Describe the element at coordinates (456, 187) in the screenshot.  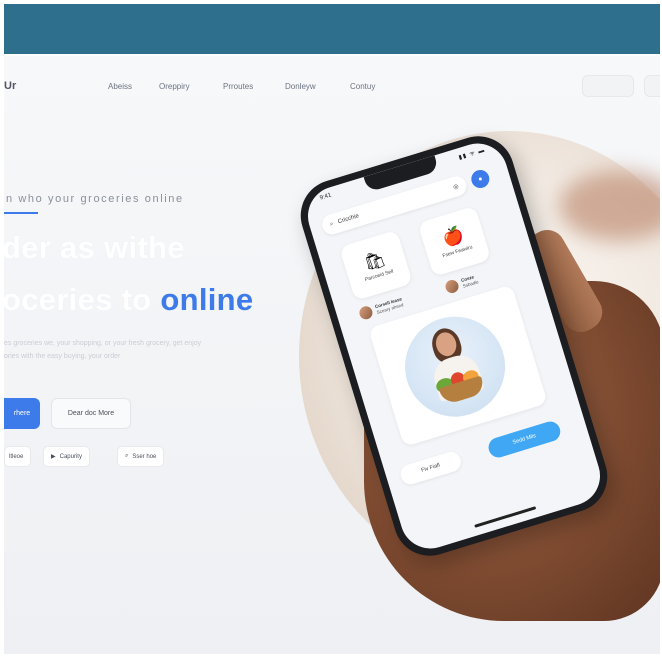
I see `filter-icon: ◎` at that location.